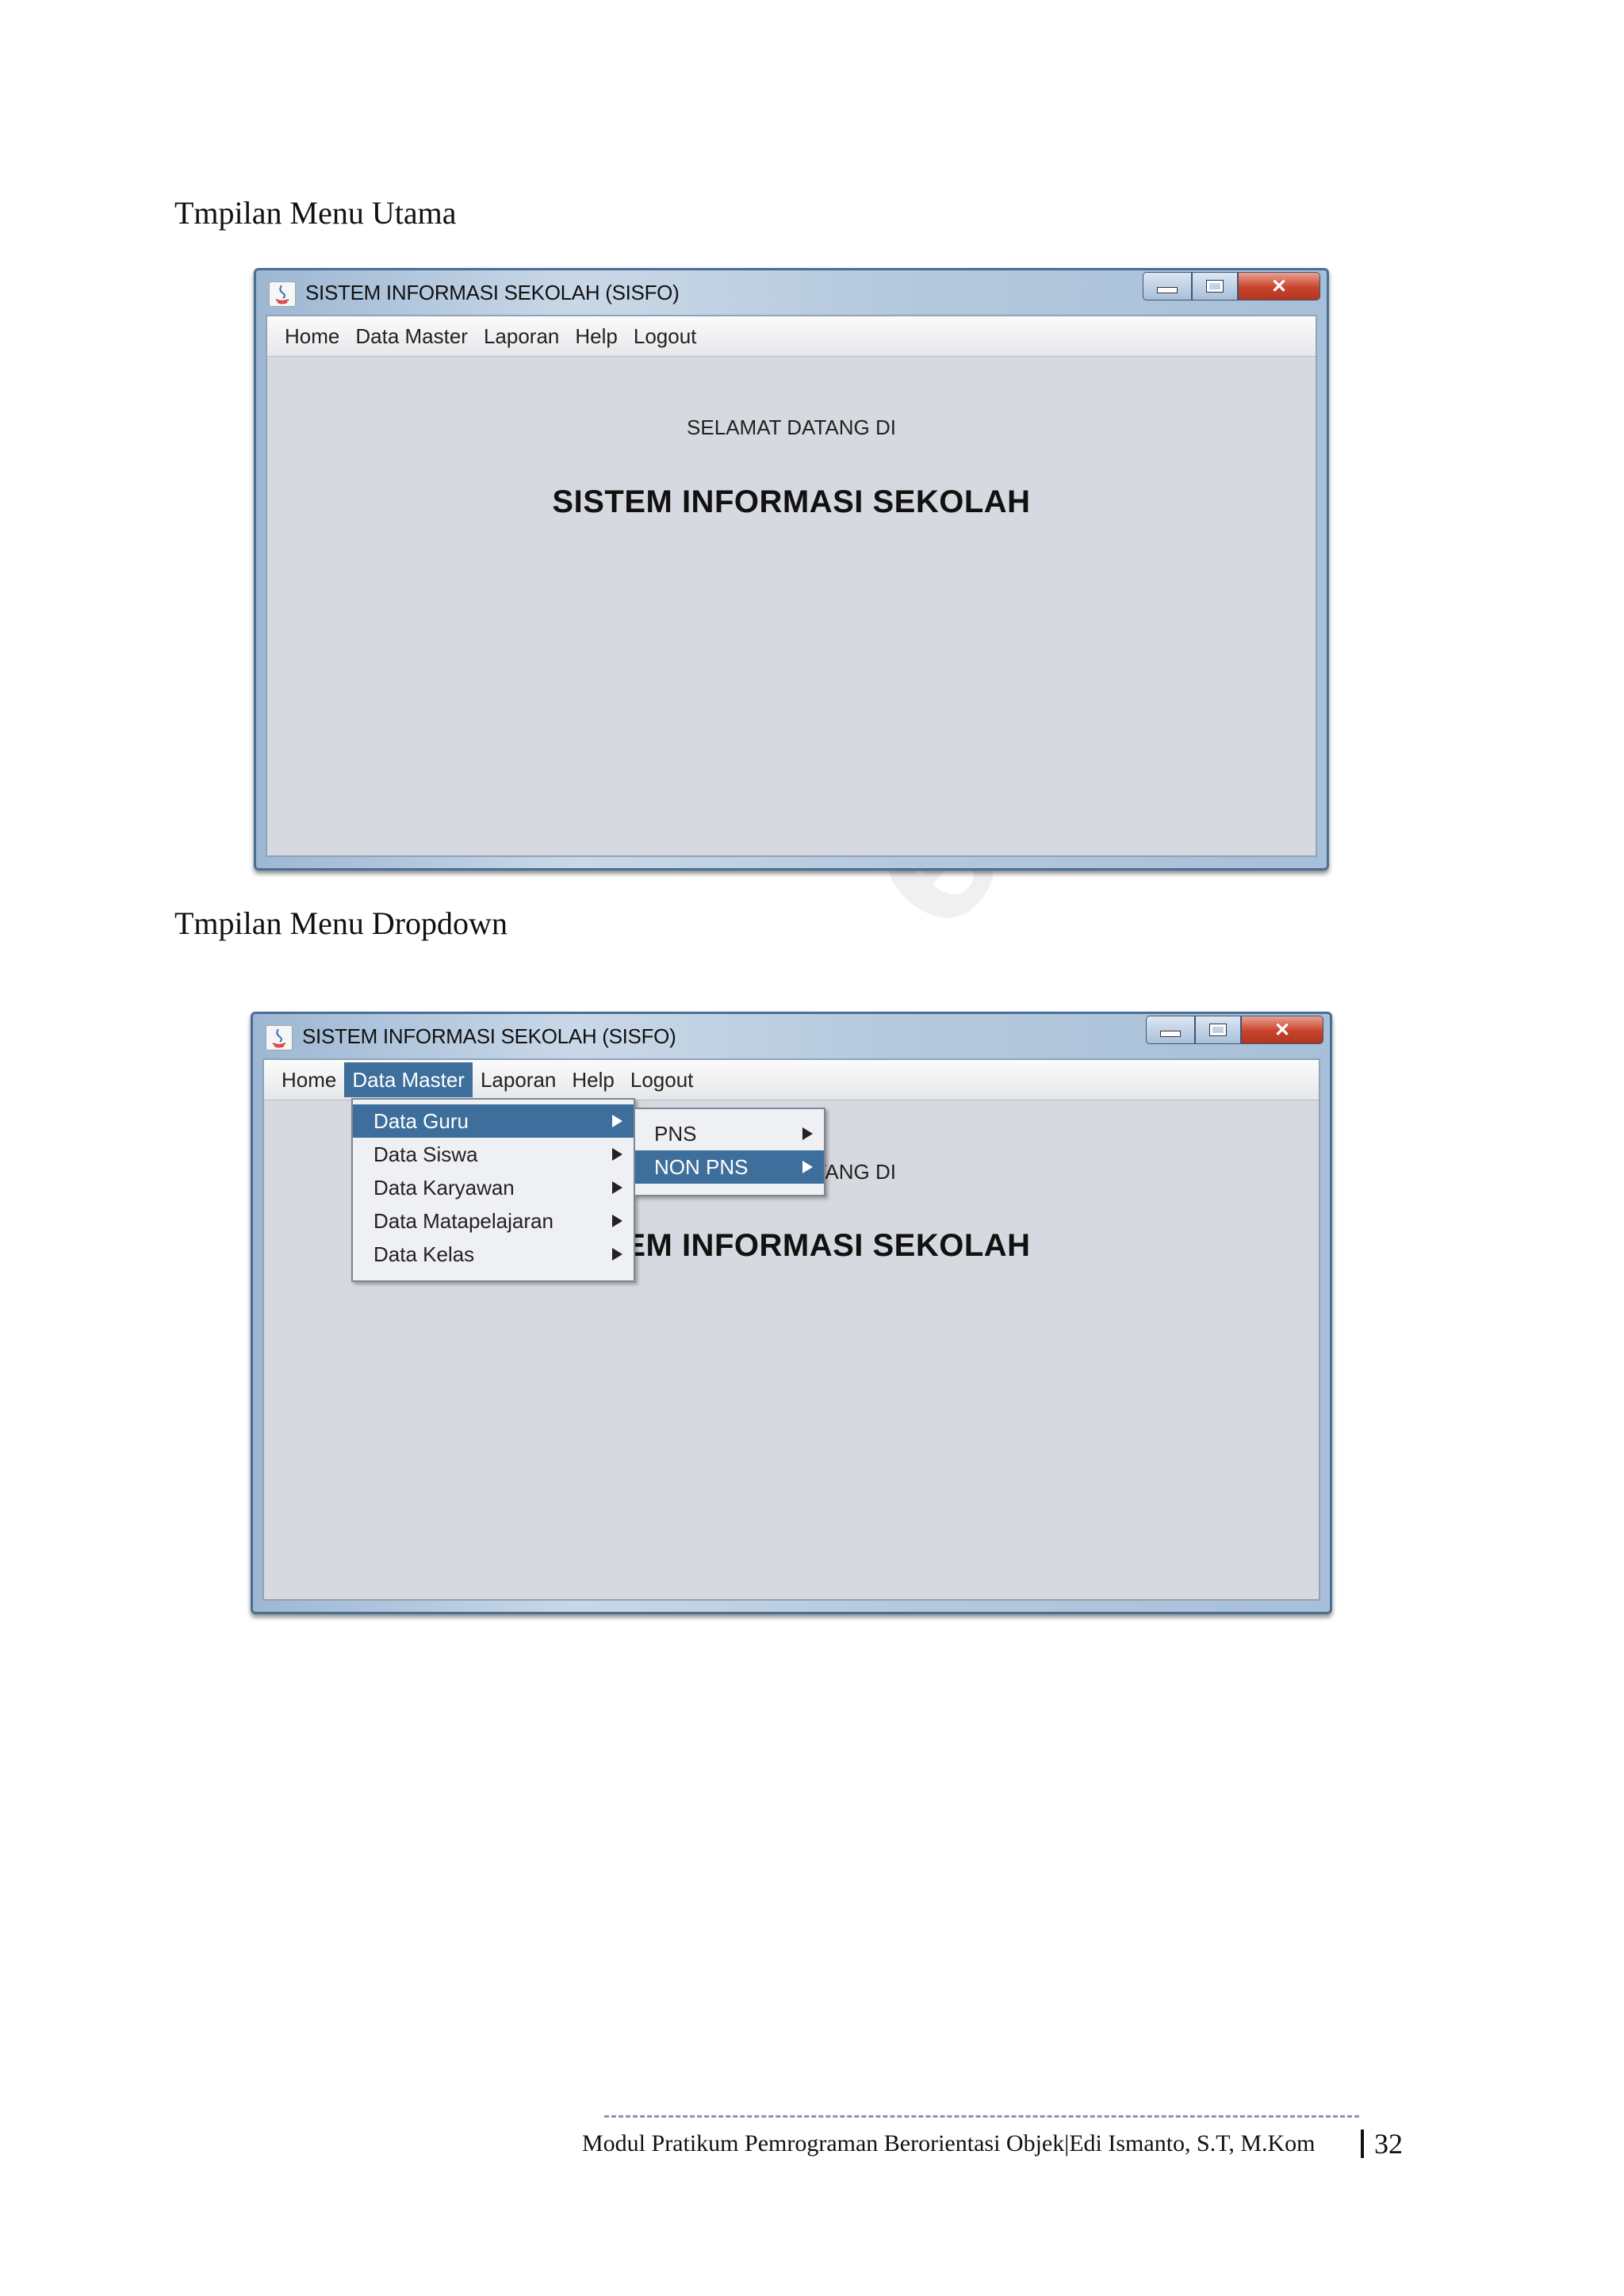  Describe the element at coordinates (493, 1254) in the screenshot. I see `popup-item-data-kelas: Data Kelas` at that location.